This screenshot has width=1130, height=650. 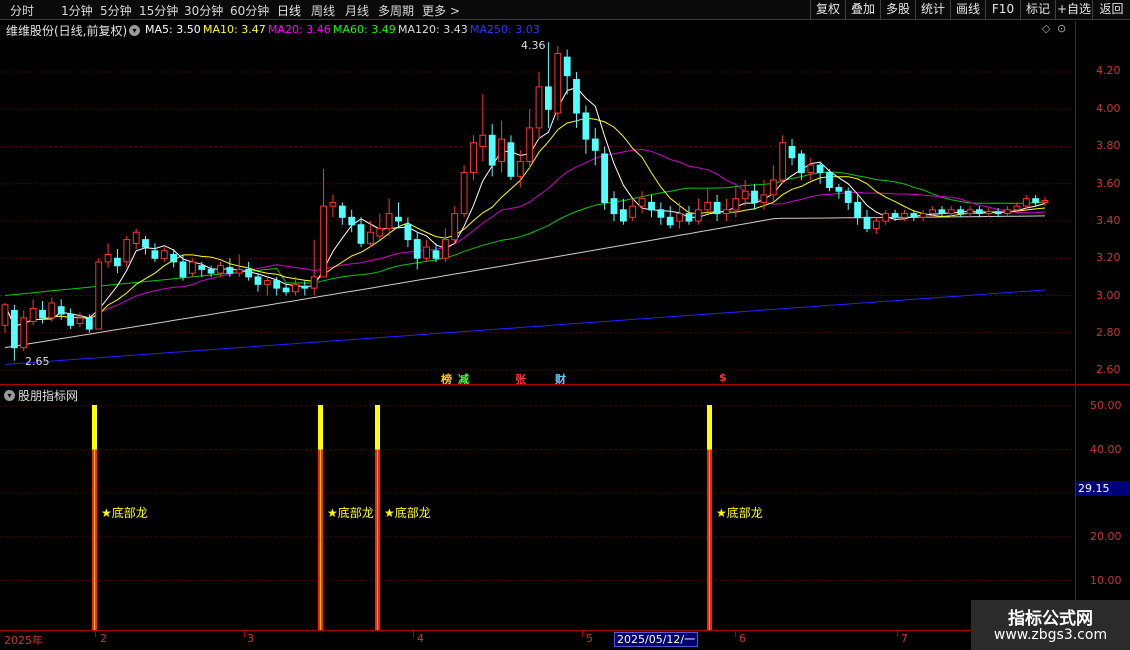 I want to click on multi-stock-button: 多股, so click(x=897, y=10).